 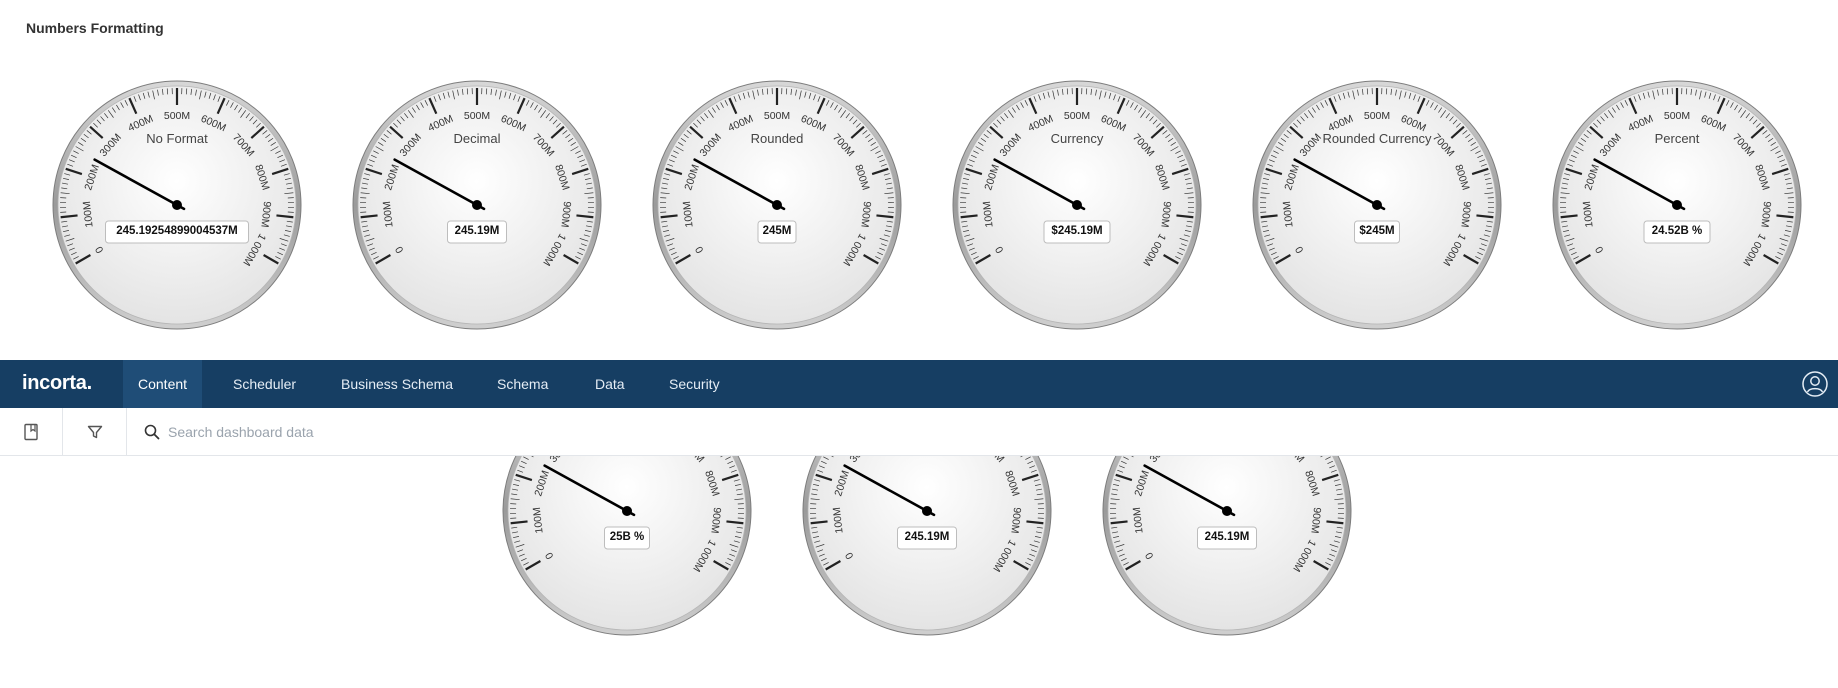 I want to click on gauge-value-box: 24.52B %, so click(x=1677, y=232).